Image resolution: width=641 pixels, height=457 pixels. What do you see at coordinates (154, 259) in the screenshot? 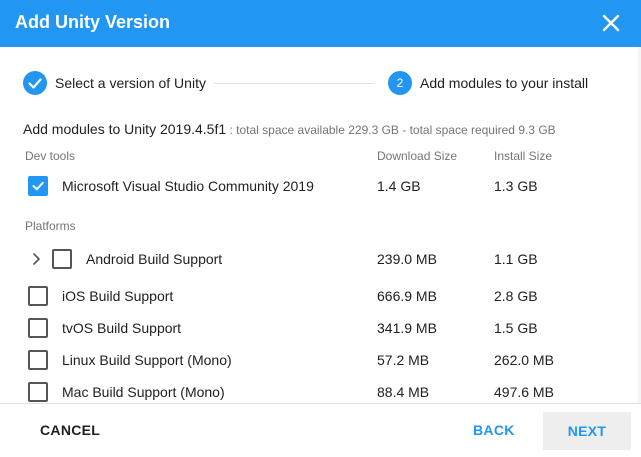
I see `module-name: Android Build Support` at bounding box center [154, 259].